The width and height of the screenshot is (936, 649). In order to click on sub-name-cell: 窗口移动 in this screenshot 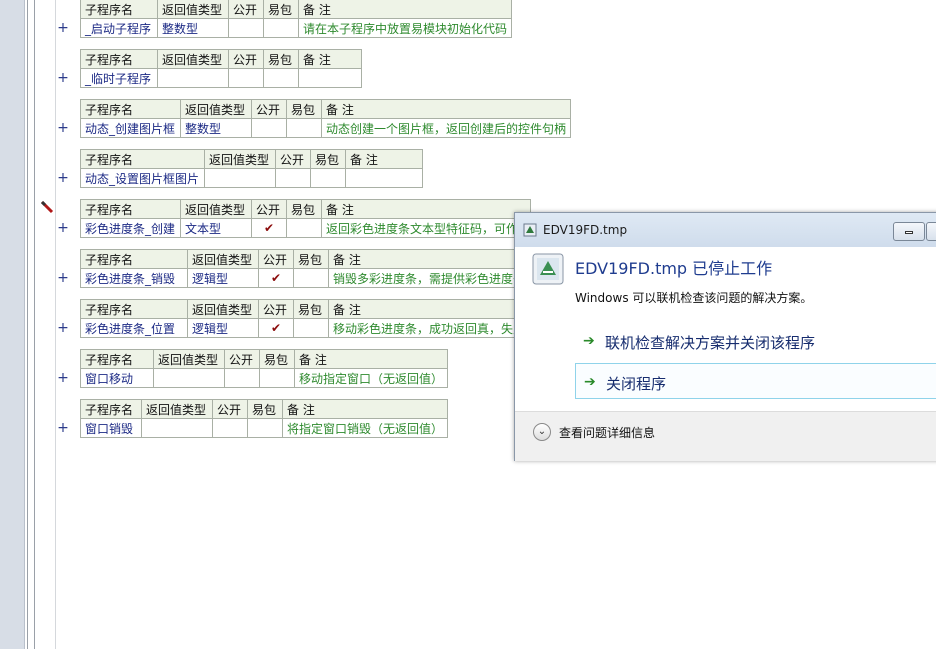, I will do `click(117, 378)`.